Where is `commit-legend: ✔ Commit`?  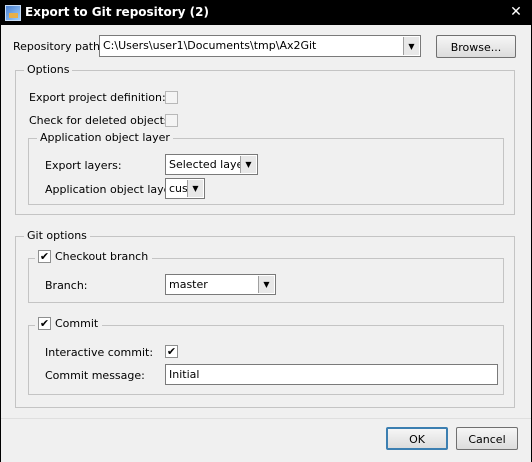 commit-legend: ✔ Commit is located at coordinates (69, 323).